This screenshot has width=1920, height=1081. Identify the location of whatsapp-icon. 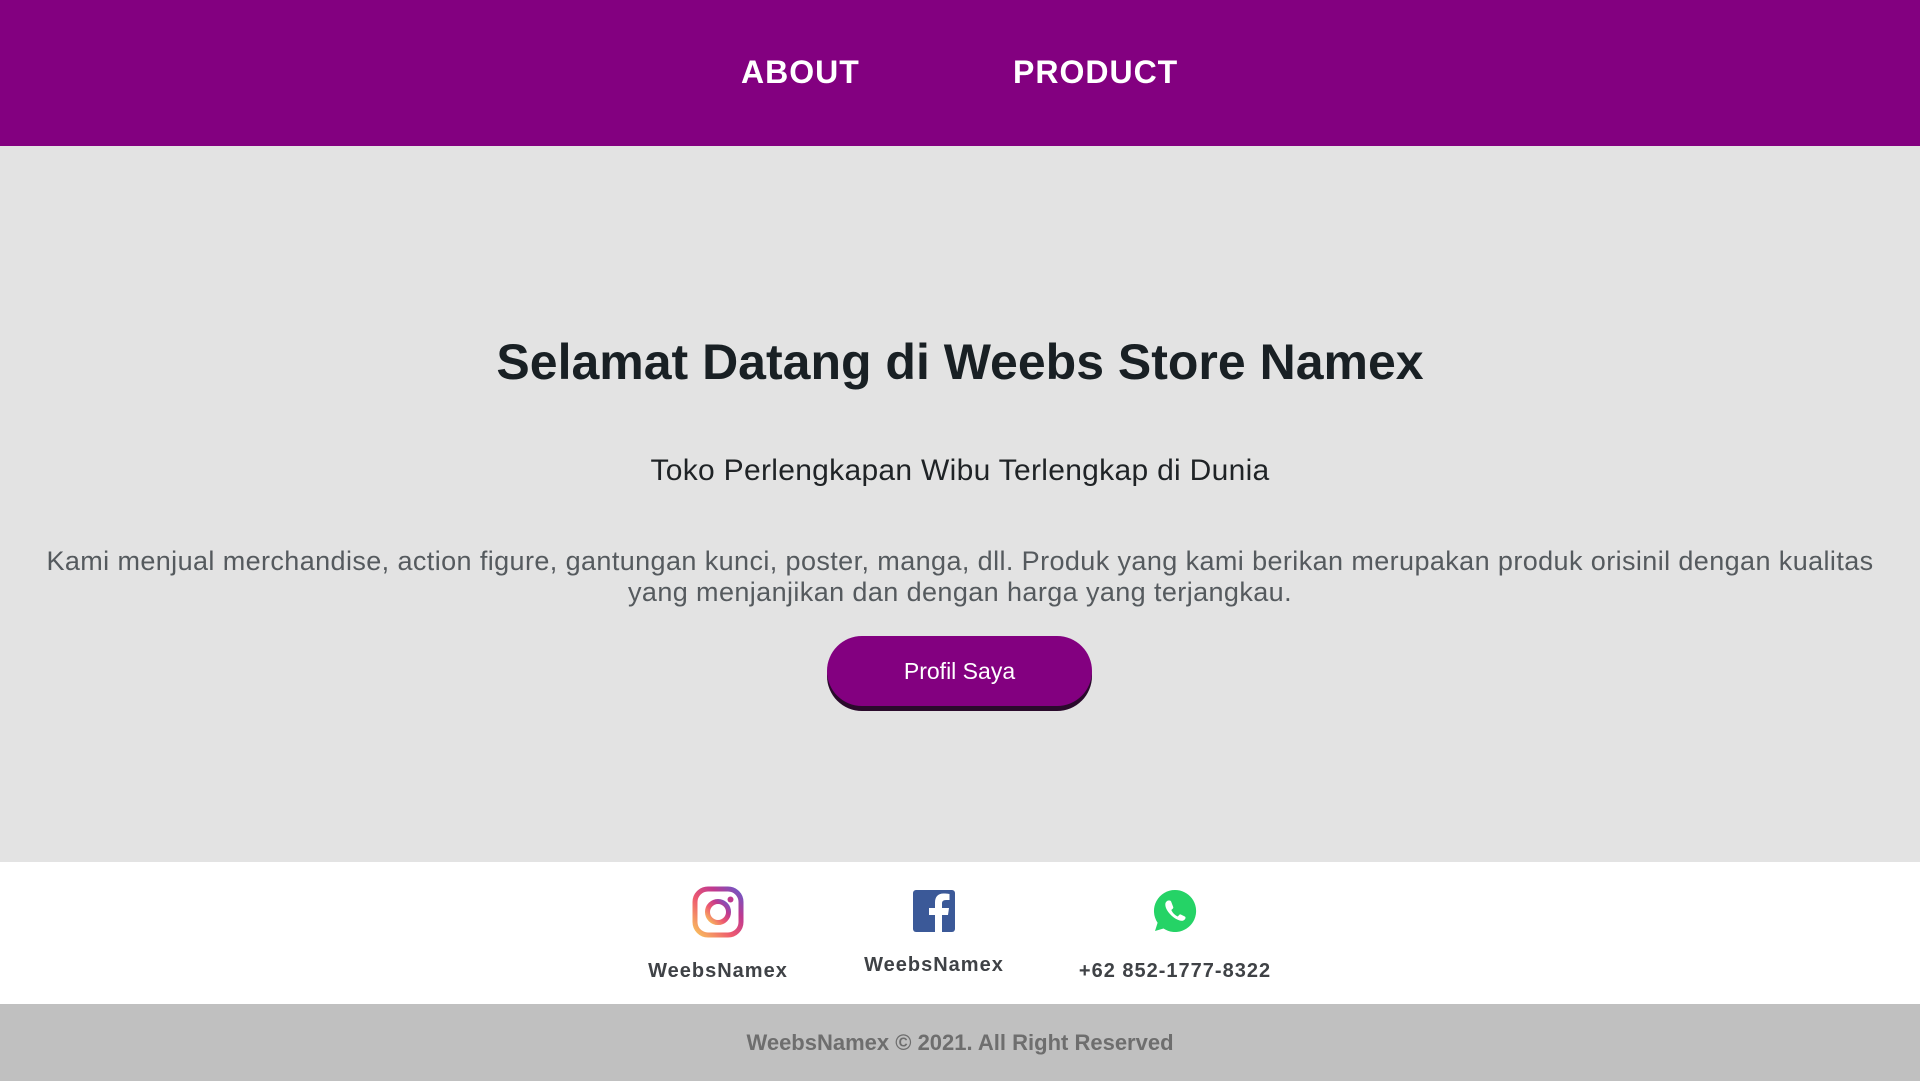
(1175, 911).